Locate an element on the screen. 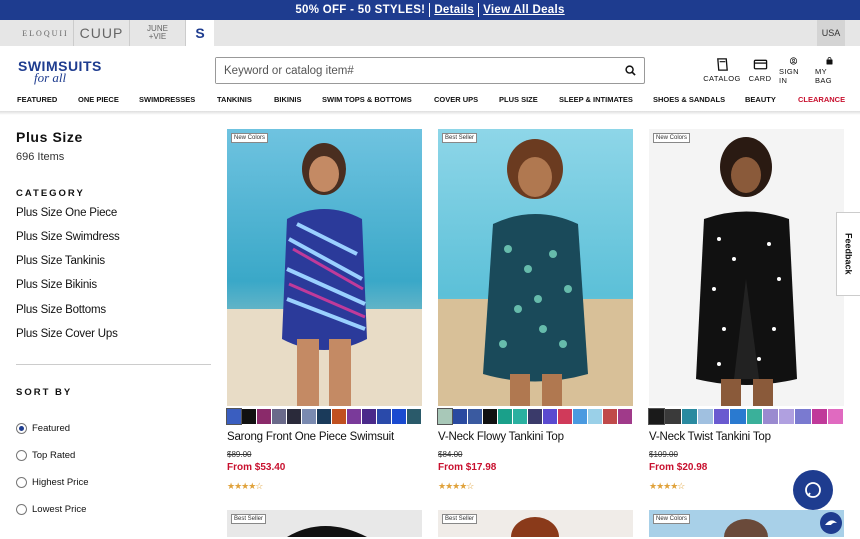 The image size is (860, 539). header-shadow is located at coordinates (430, 113).